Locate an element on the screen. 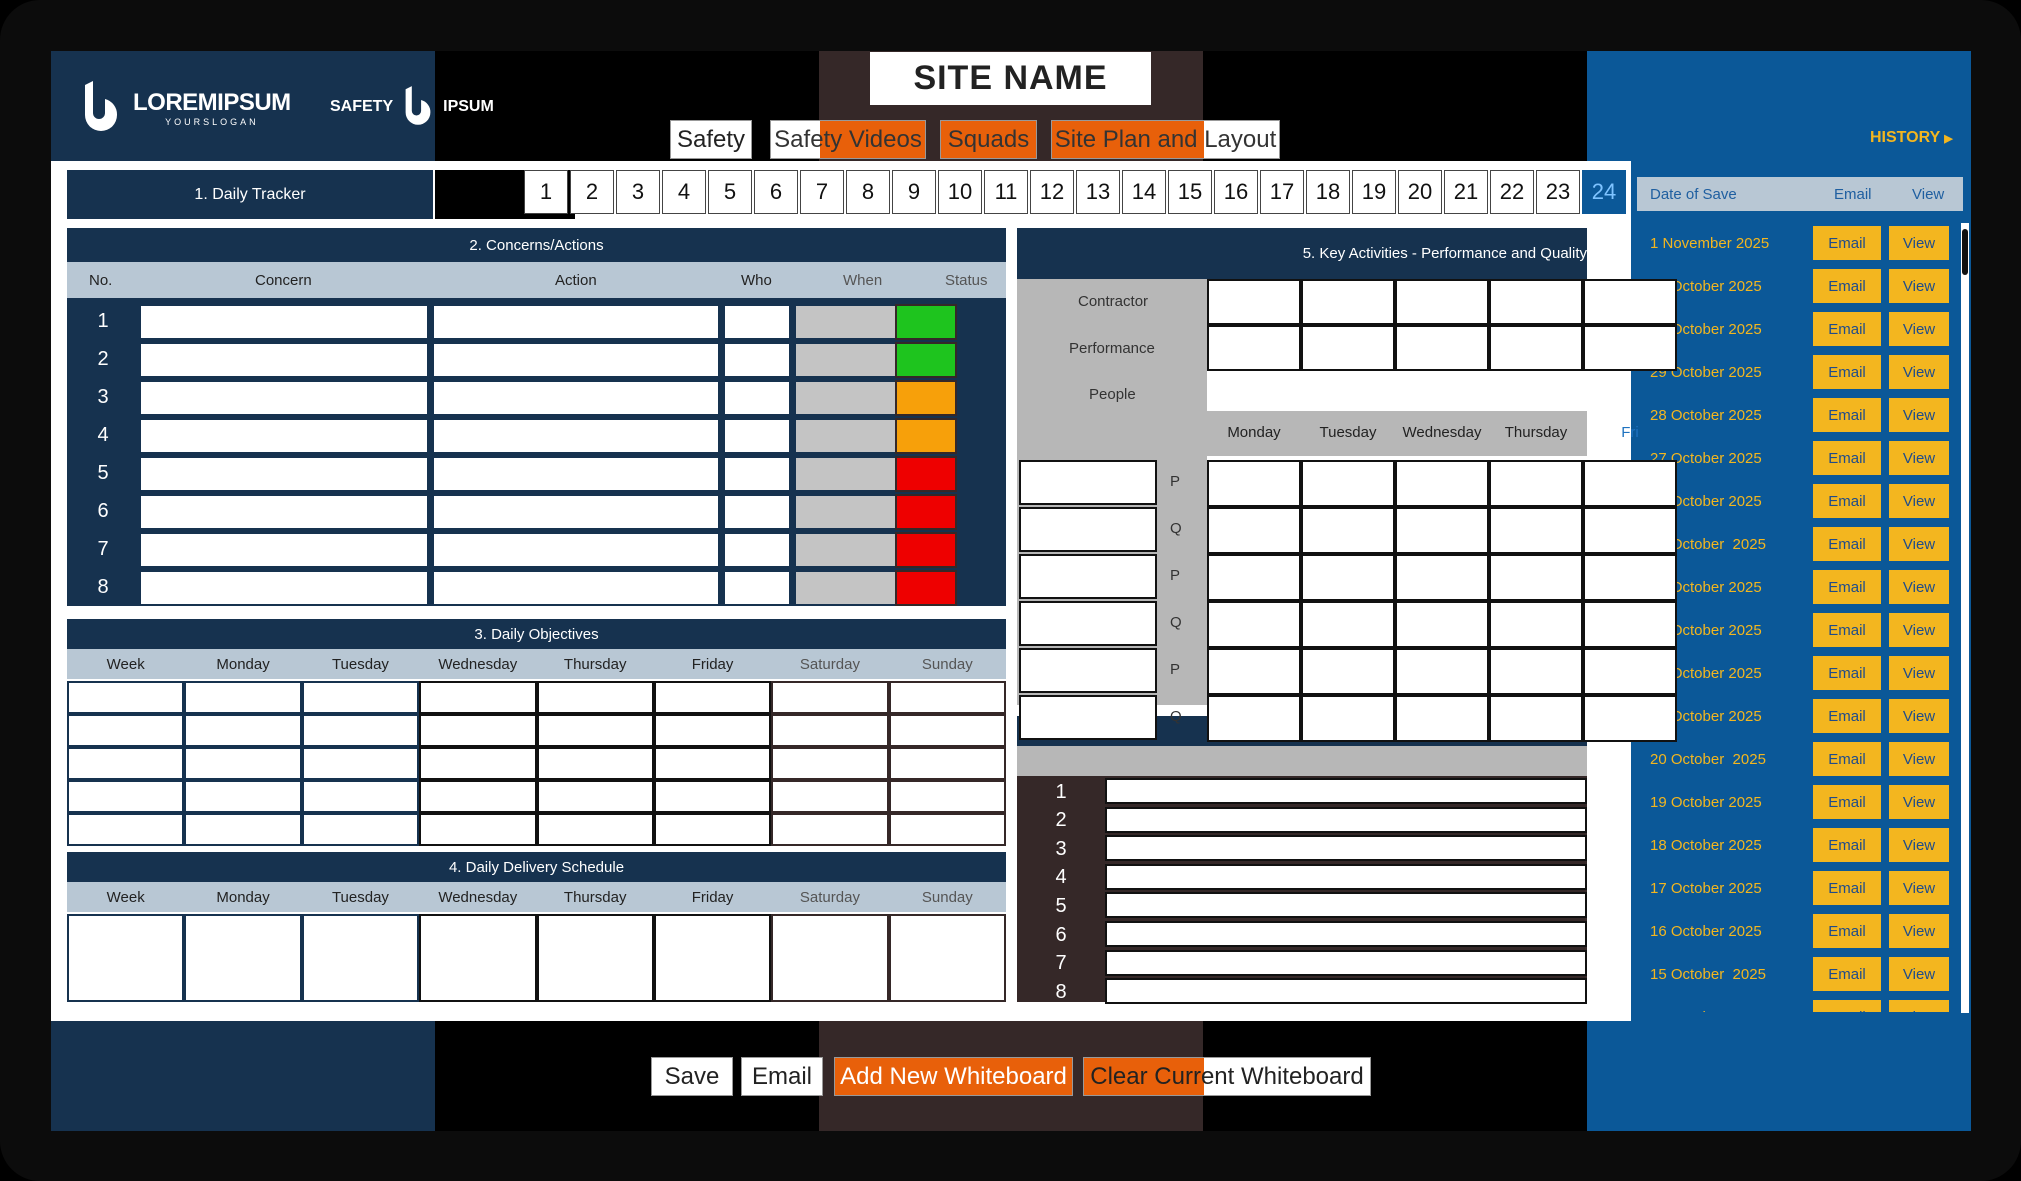 The image size is (2021, 1181). tracker-day-6: 6 is located at coordinates (776, 192).